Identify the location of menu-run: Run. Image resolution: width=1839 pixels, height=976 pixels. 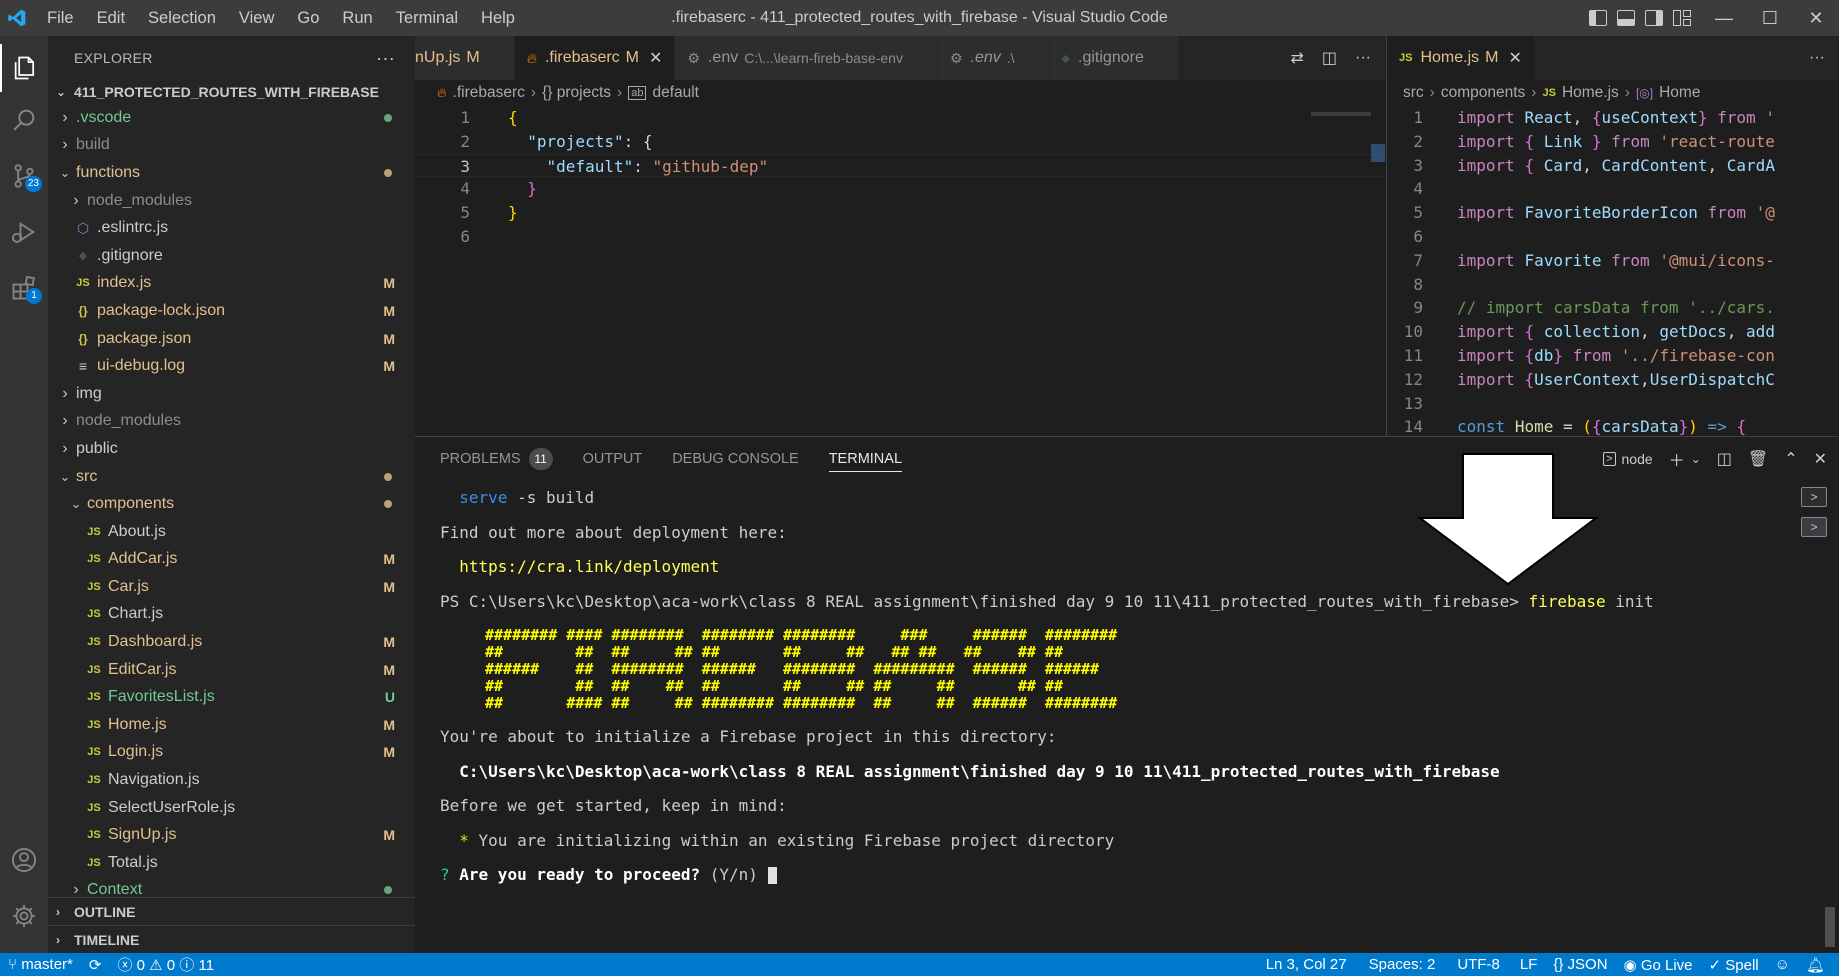
(357, 18).